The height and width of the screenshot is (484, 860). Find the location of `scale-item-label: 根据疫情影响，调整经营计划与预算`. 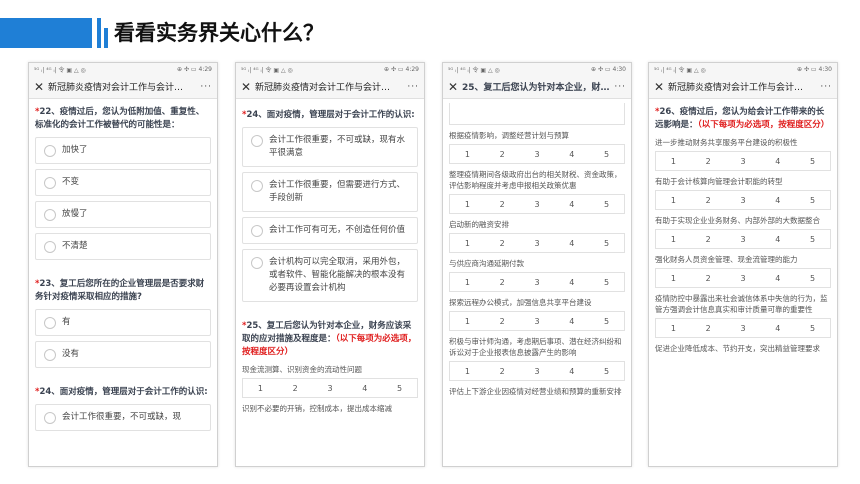

scale-item-label: 根据疫情影响，调整经营计划与预算 is located at coordinates (509, 135).